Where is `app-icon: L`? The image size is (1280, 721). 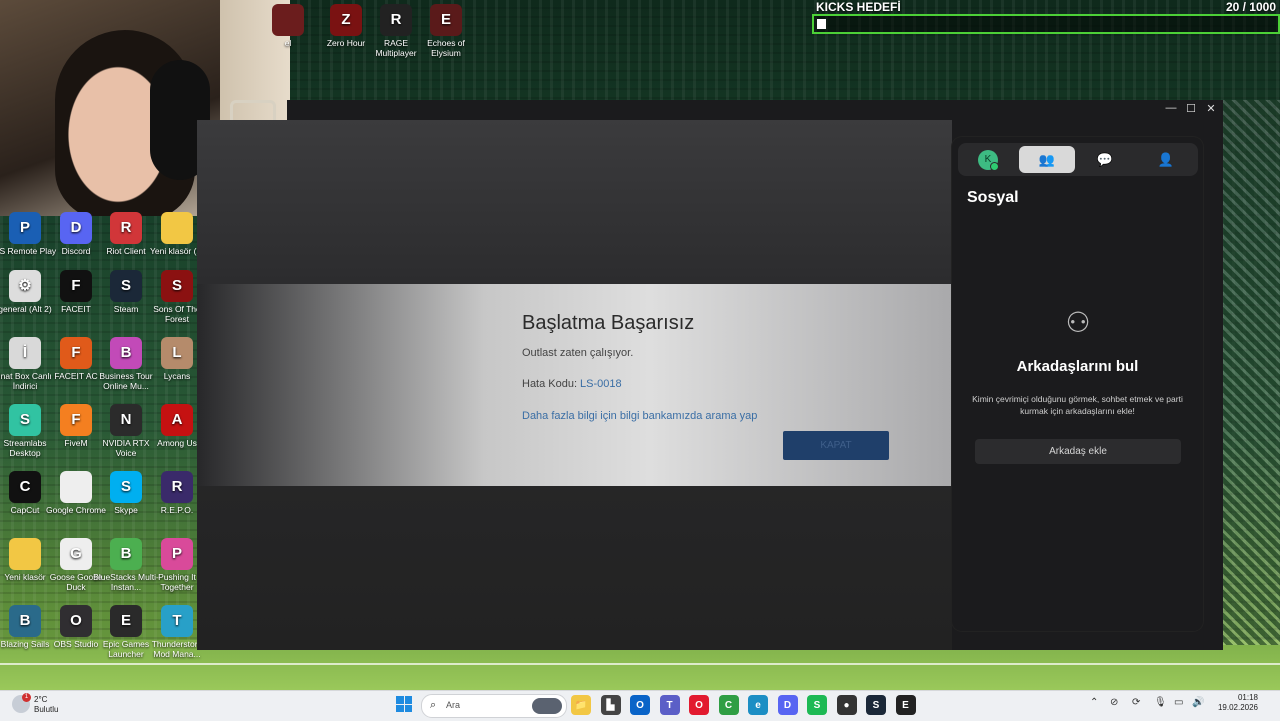 app-icon: L is located at coordinates (177, 353).